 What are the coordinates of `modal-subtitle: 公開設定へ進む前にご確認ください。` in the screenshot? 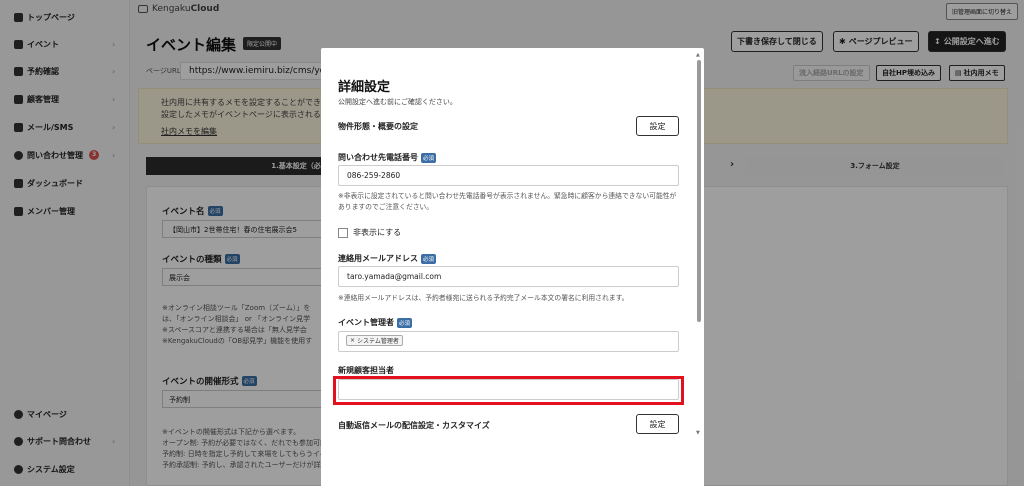 It's located at (397, 102).